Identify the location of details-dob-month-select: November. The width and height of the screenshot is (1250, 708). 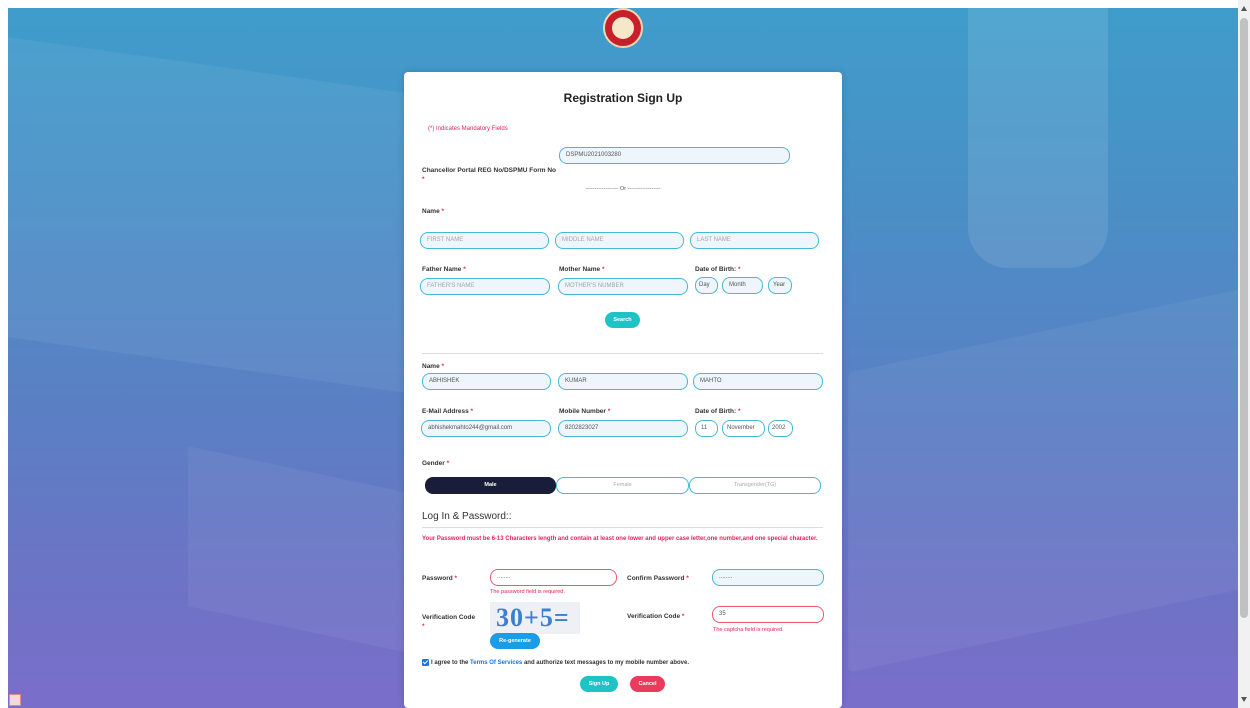
(743, 428).